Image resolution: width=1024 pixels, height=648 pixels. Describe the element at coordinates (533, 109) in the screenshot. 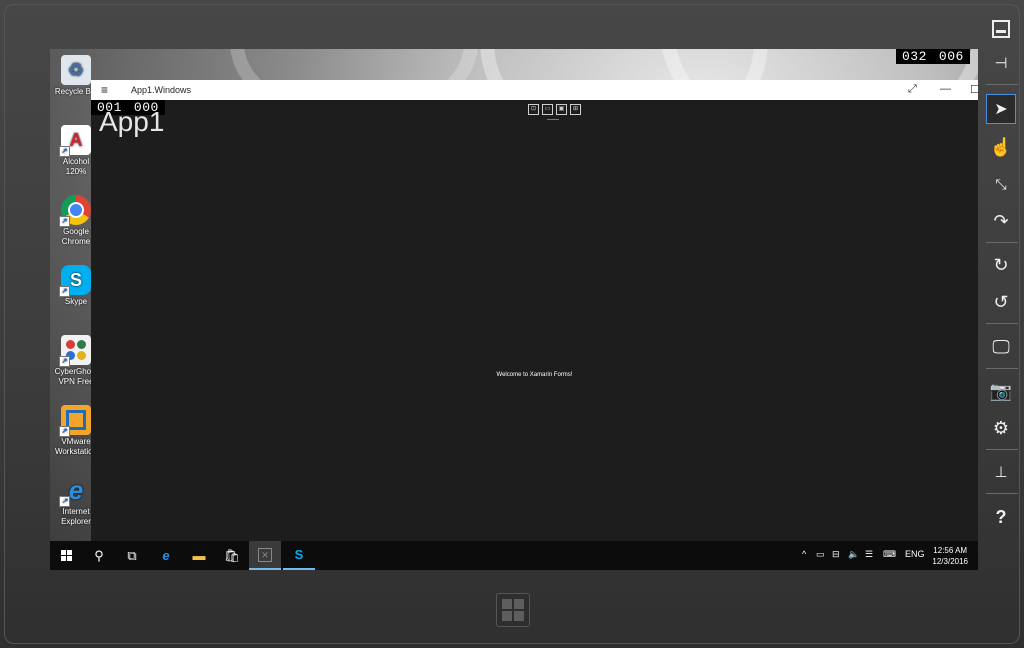

I see `select-element-icon: ⊡` at that location.